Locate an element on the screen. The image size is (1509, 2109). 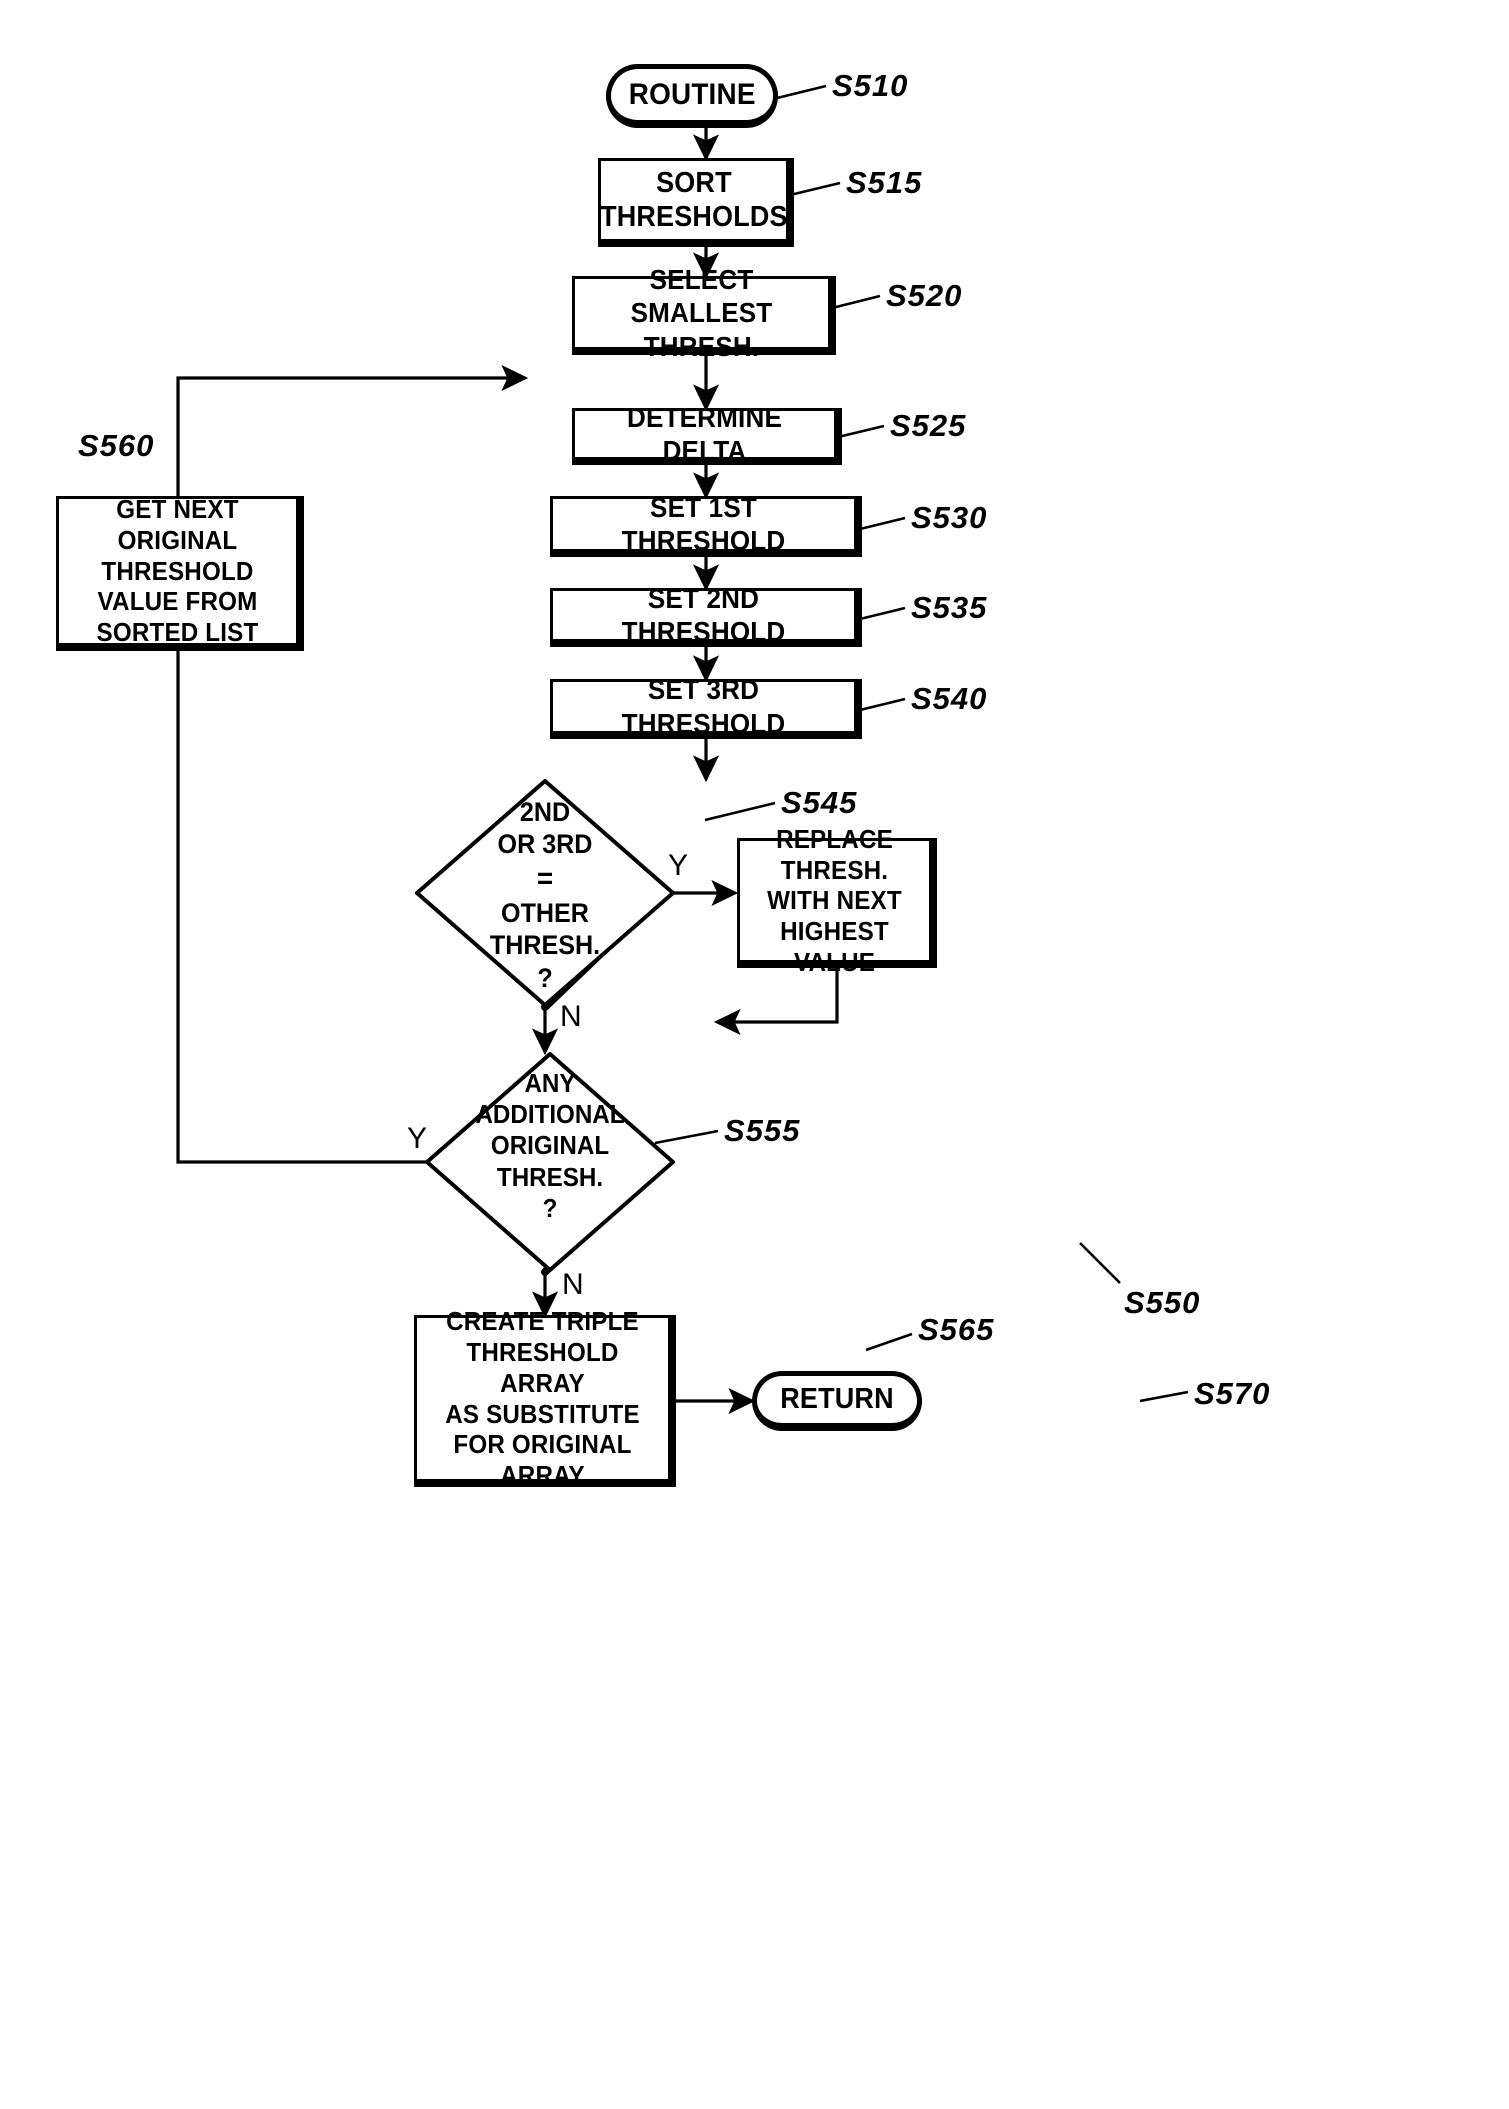
node-select-smallest: SELECT SMALLEST THRESH. is located at coordinates (704, 313).